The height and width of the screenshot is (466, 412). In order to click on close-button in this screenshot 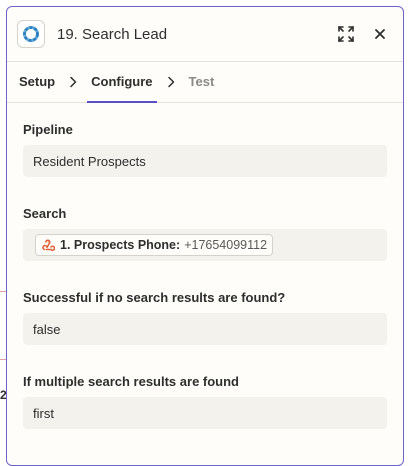, I will do `click(380, 34)`.